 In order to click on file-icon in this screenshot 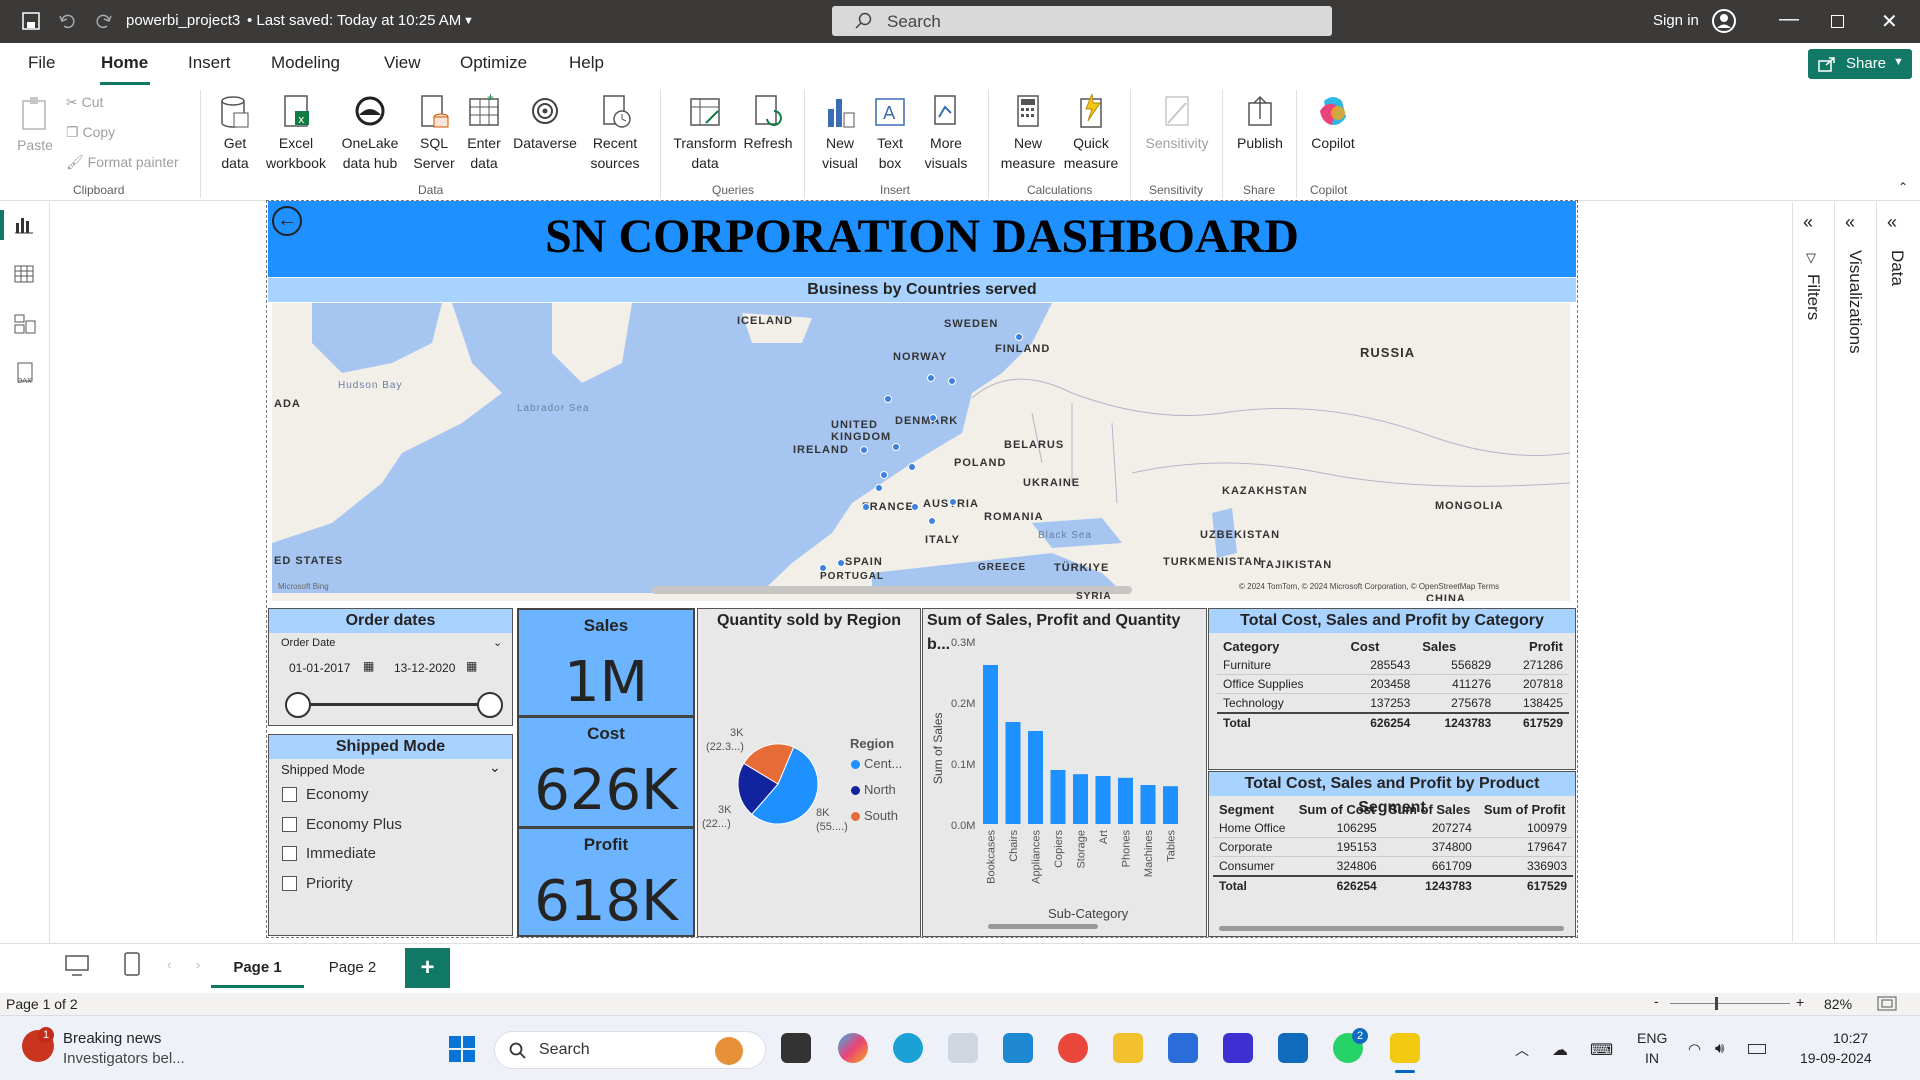, I will do `click(963, 1048)`.